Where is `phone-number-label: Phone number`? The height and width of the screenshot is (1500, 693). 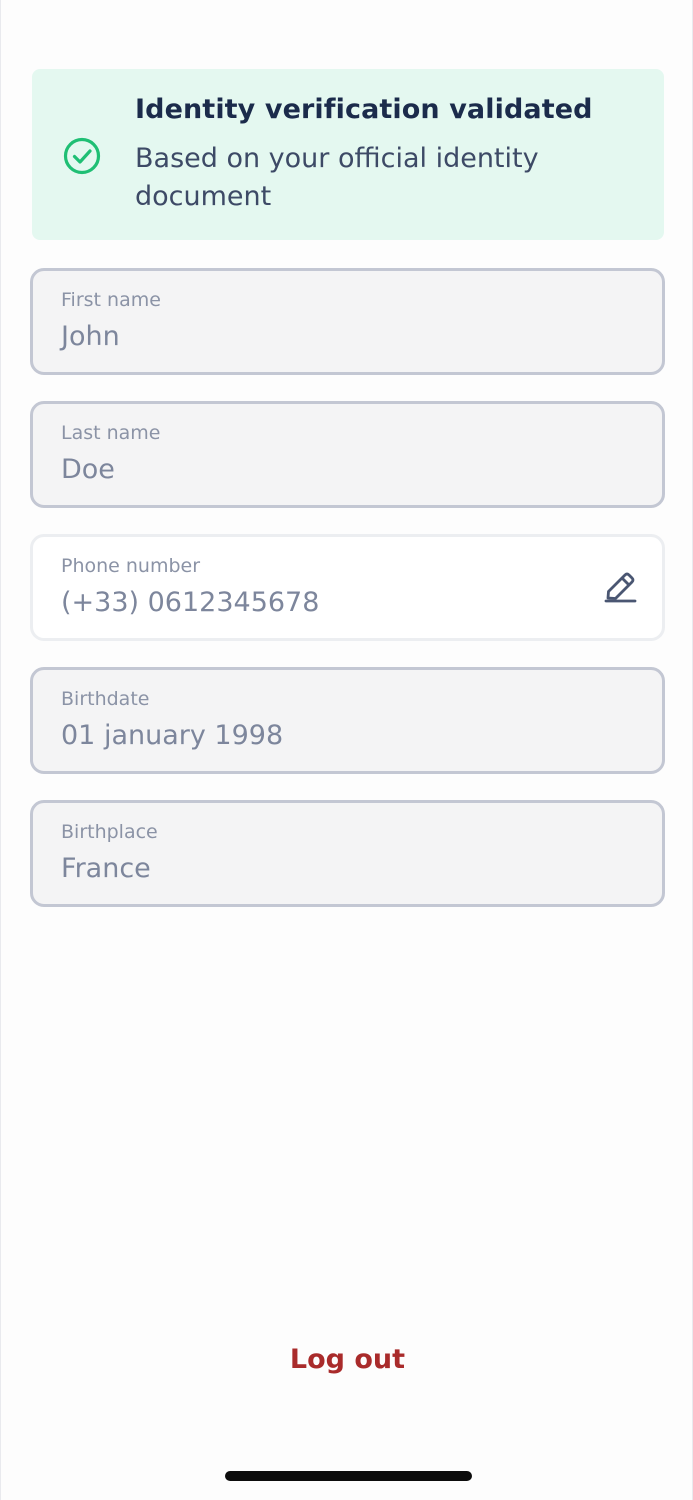
phone-number-label: Phone number is located at coordinates (131, 566).